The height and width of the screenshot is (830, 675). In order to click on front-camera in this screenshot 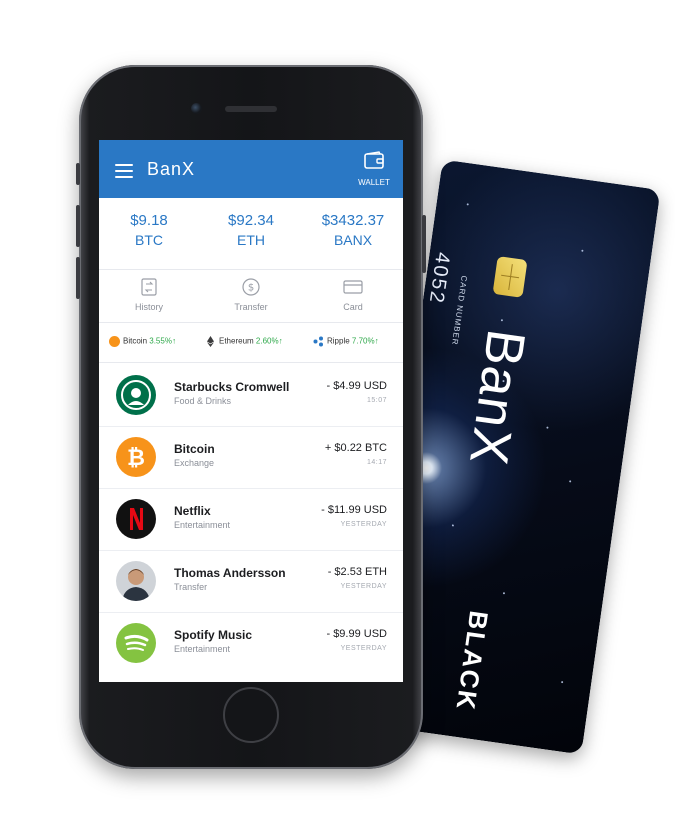, I will do `click(196, 108)`.